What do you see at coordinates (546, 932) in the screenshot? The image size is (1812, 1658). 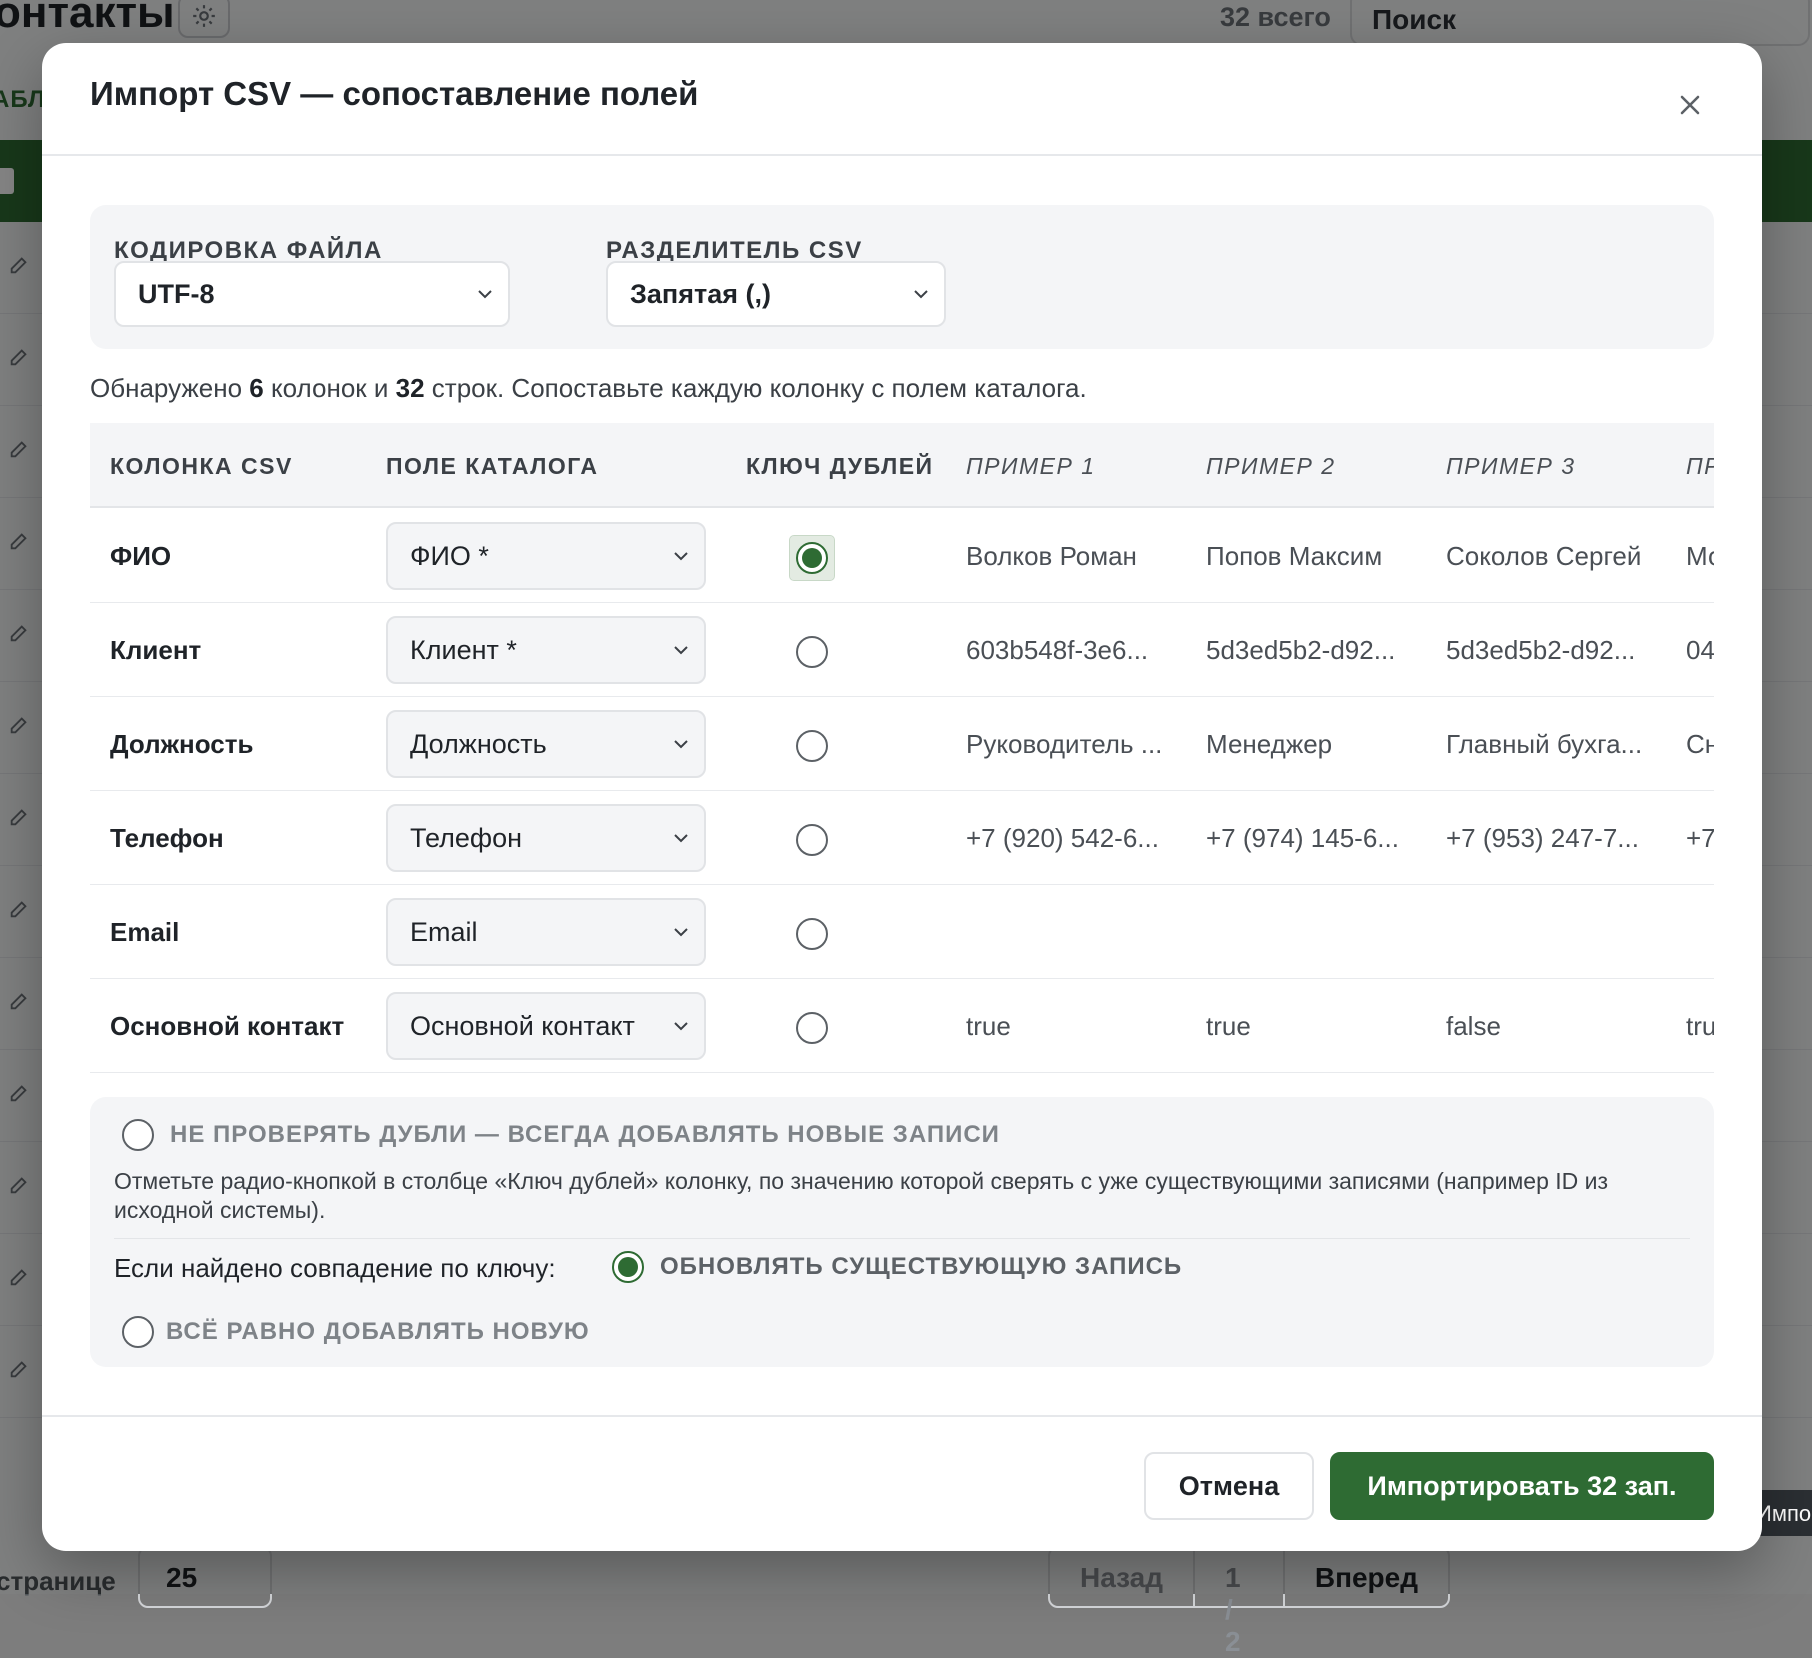 I see `catalog-field-select: Email` at bounding box center [546, 932].